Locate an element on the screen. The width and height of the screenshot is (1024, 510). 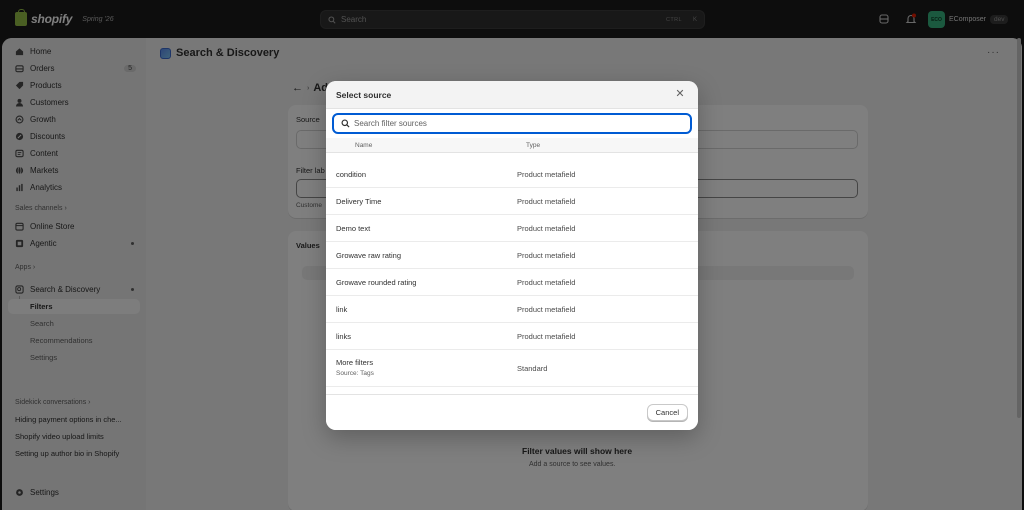
source-row: More filters Source: Tags Standard is located at coordinates (512, 368).